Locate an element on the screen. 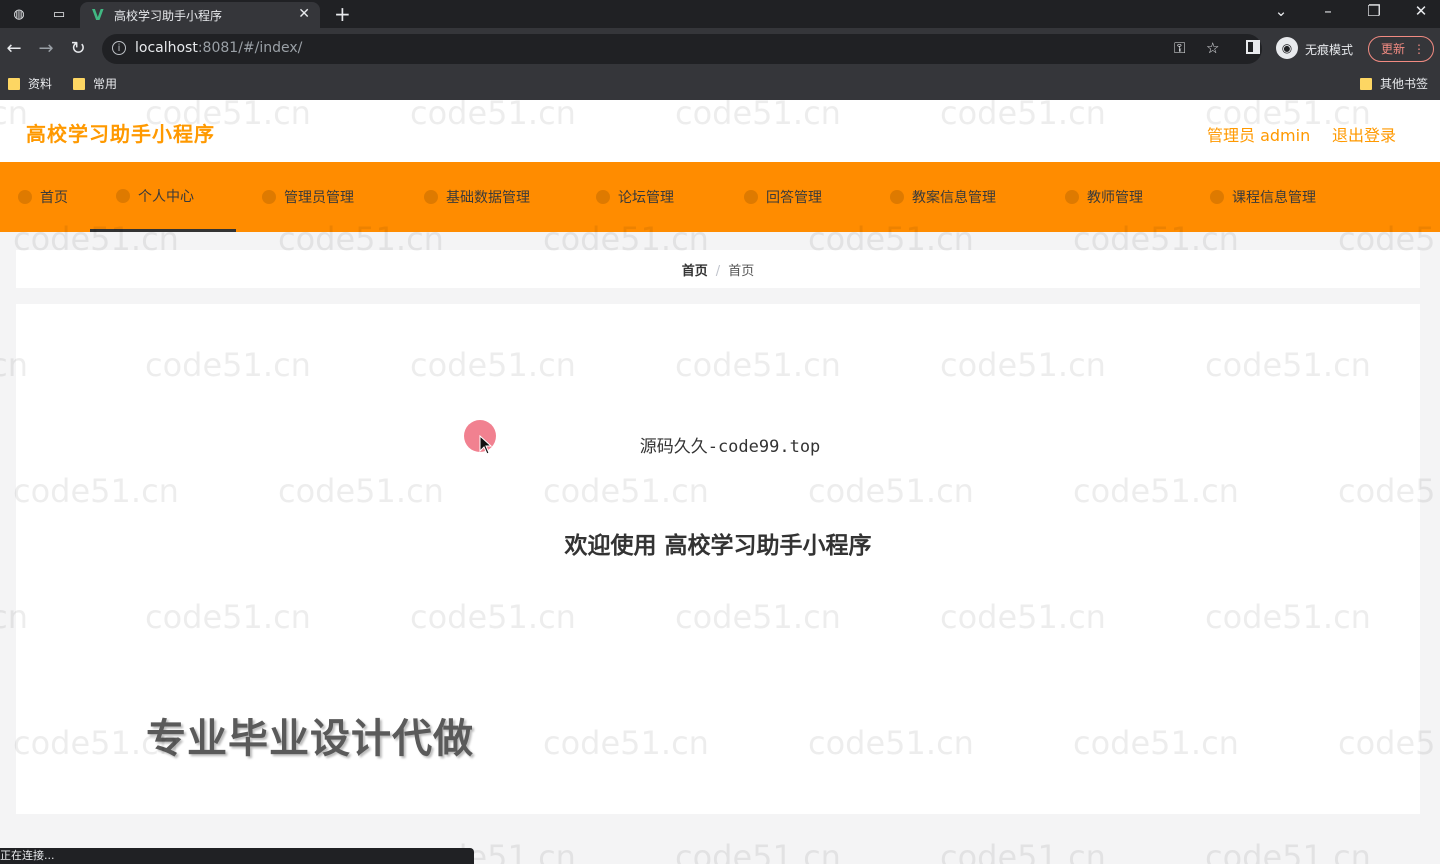  admin-icon is located at coordinates (269, 197).